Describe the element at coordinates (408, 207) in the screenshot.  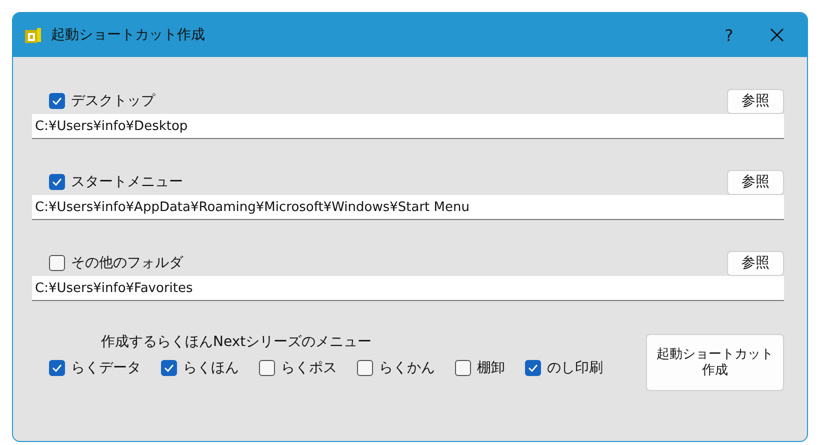
I see `path-field: C:¥Users¥info¥AppData¥Roaming¥Microsoft¥Windows¥Start Menu` at that location.